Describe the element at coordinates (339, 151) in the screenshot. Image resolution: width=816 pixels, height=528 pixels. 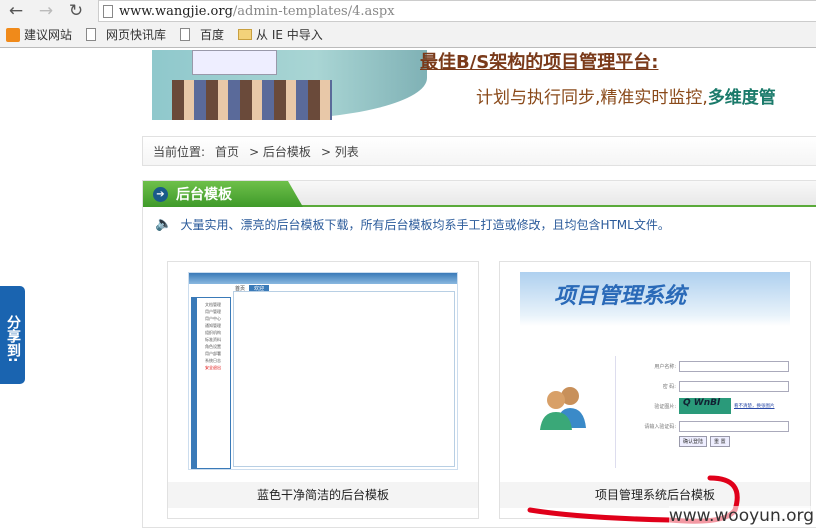
I see `breadcrumb-list: > 列表` at that location.